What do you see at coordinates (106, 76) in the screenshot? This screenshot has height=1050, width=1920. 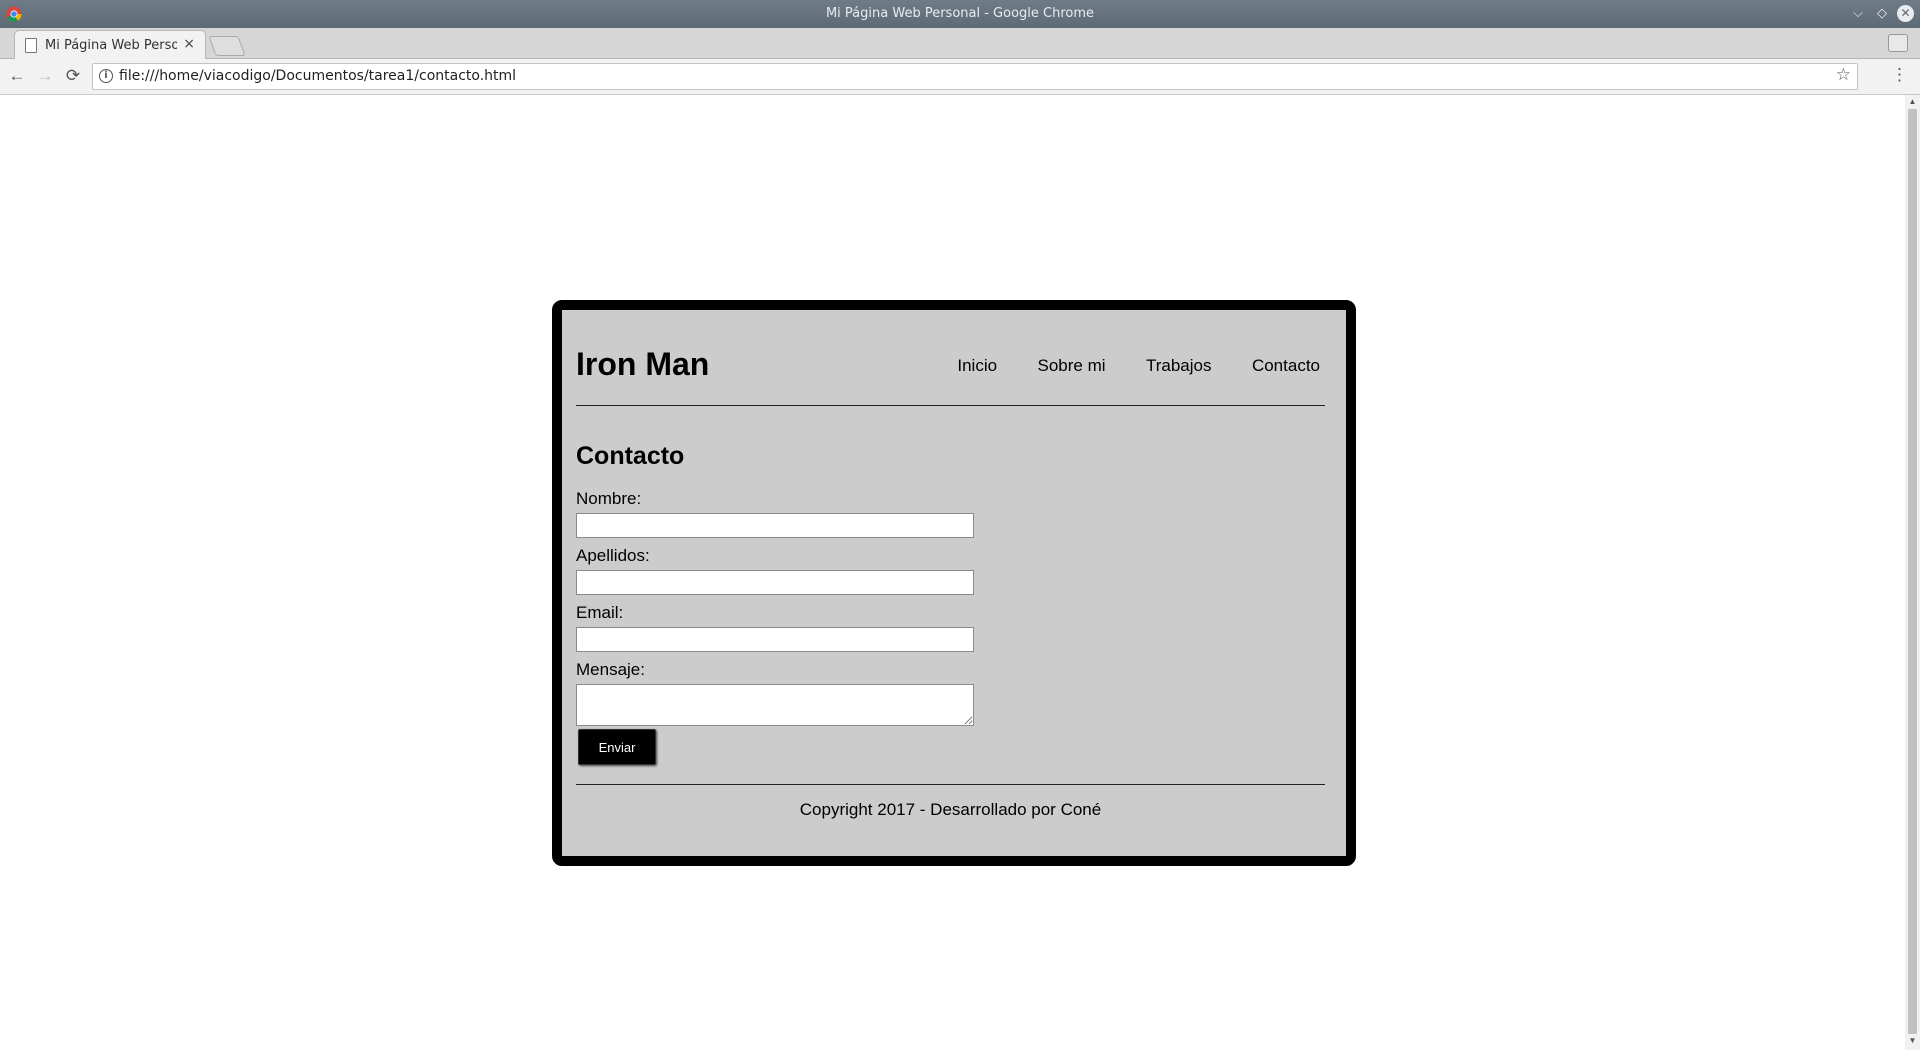 I see `info-icon: i` at bounding box center [106, 76].